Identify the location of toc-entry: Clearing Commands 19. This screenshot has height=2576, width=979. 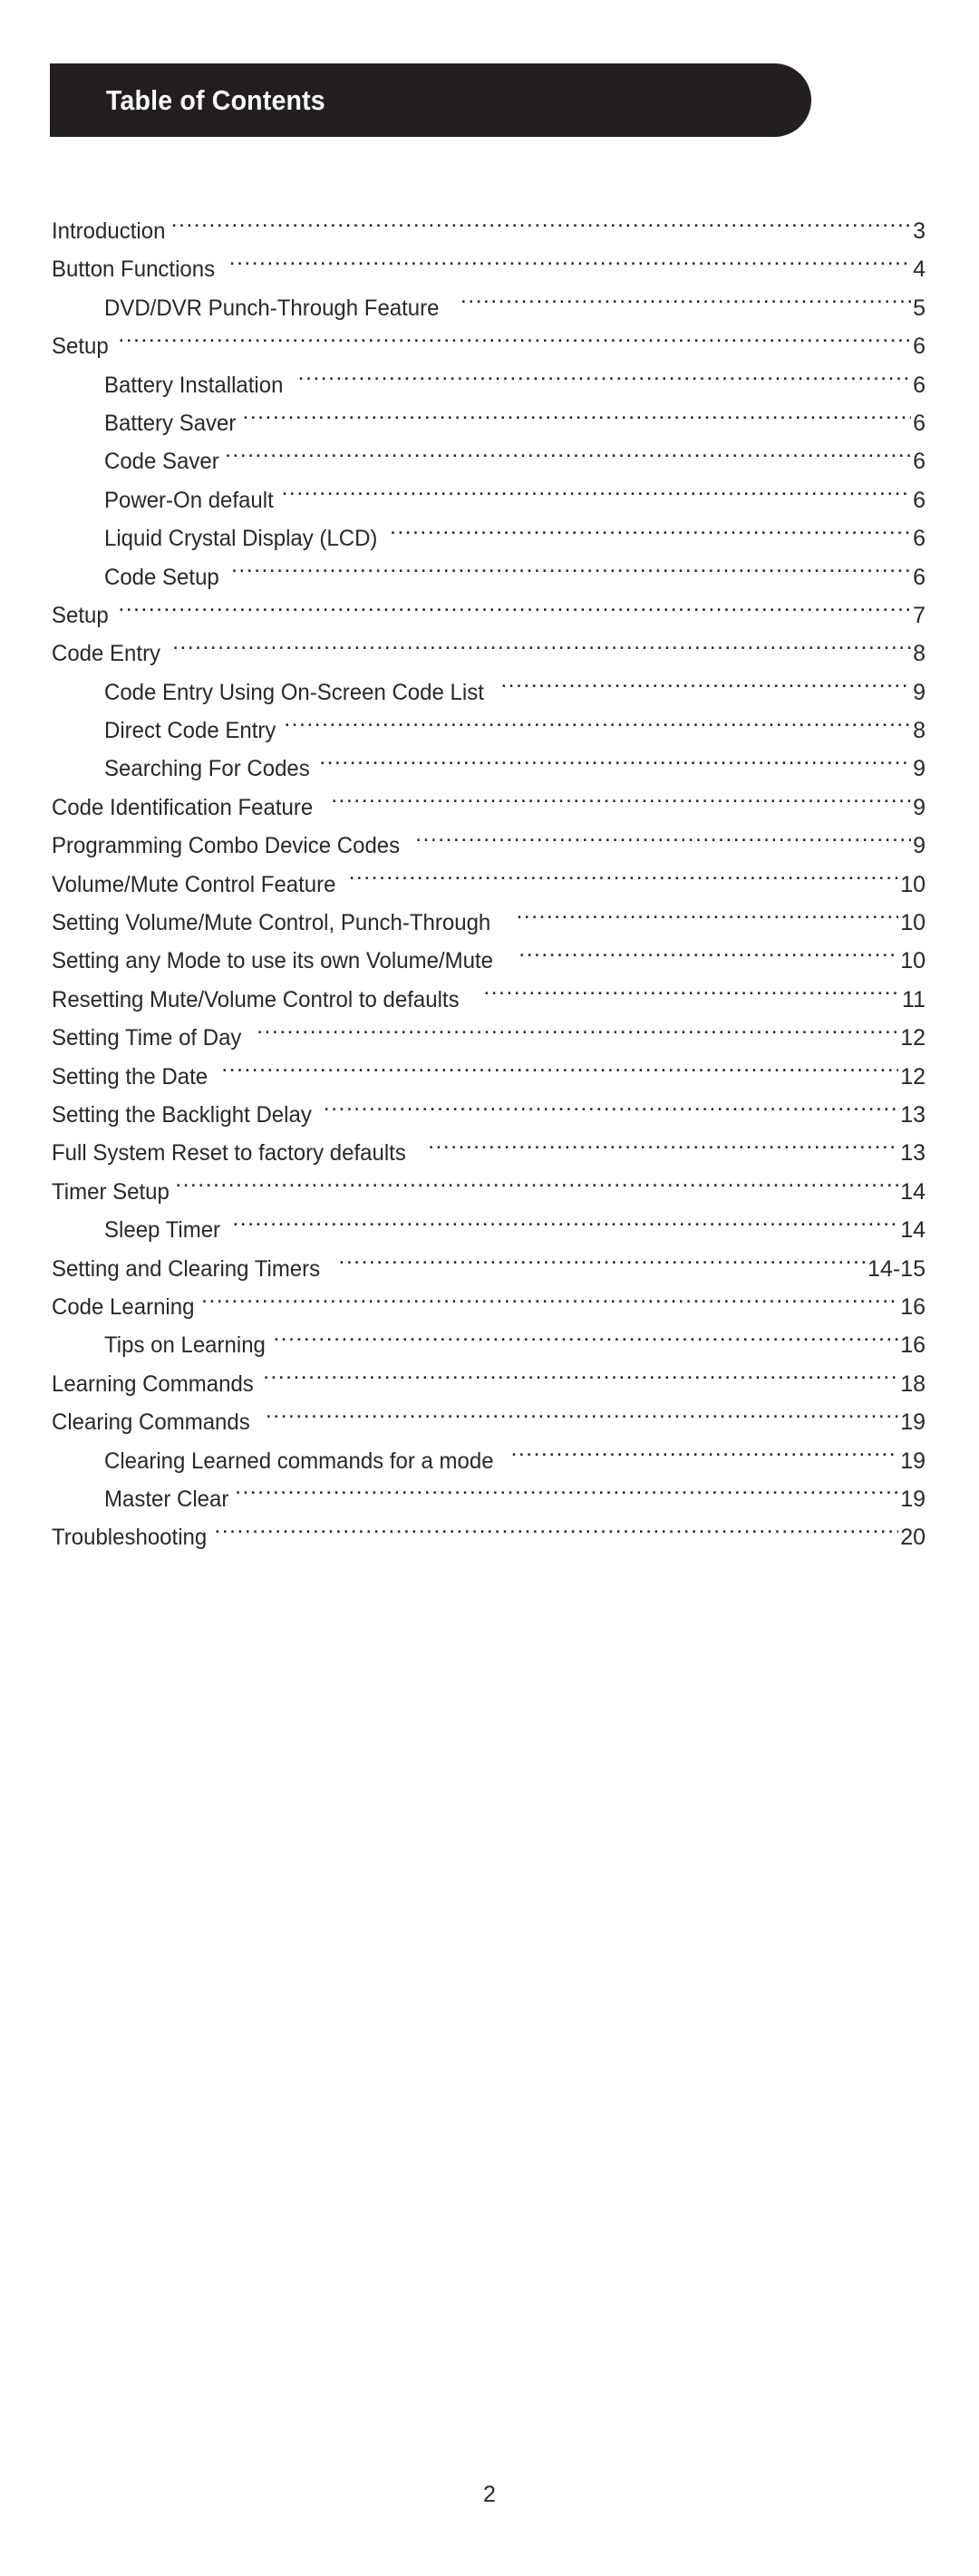
(489, 1422).